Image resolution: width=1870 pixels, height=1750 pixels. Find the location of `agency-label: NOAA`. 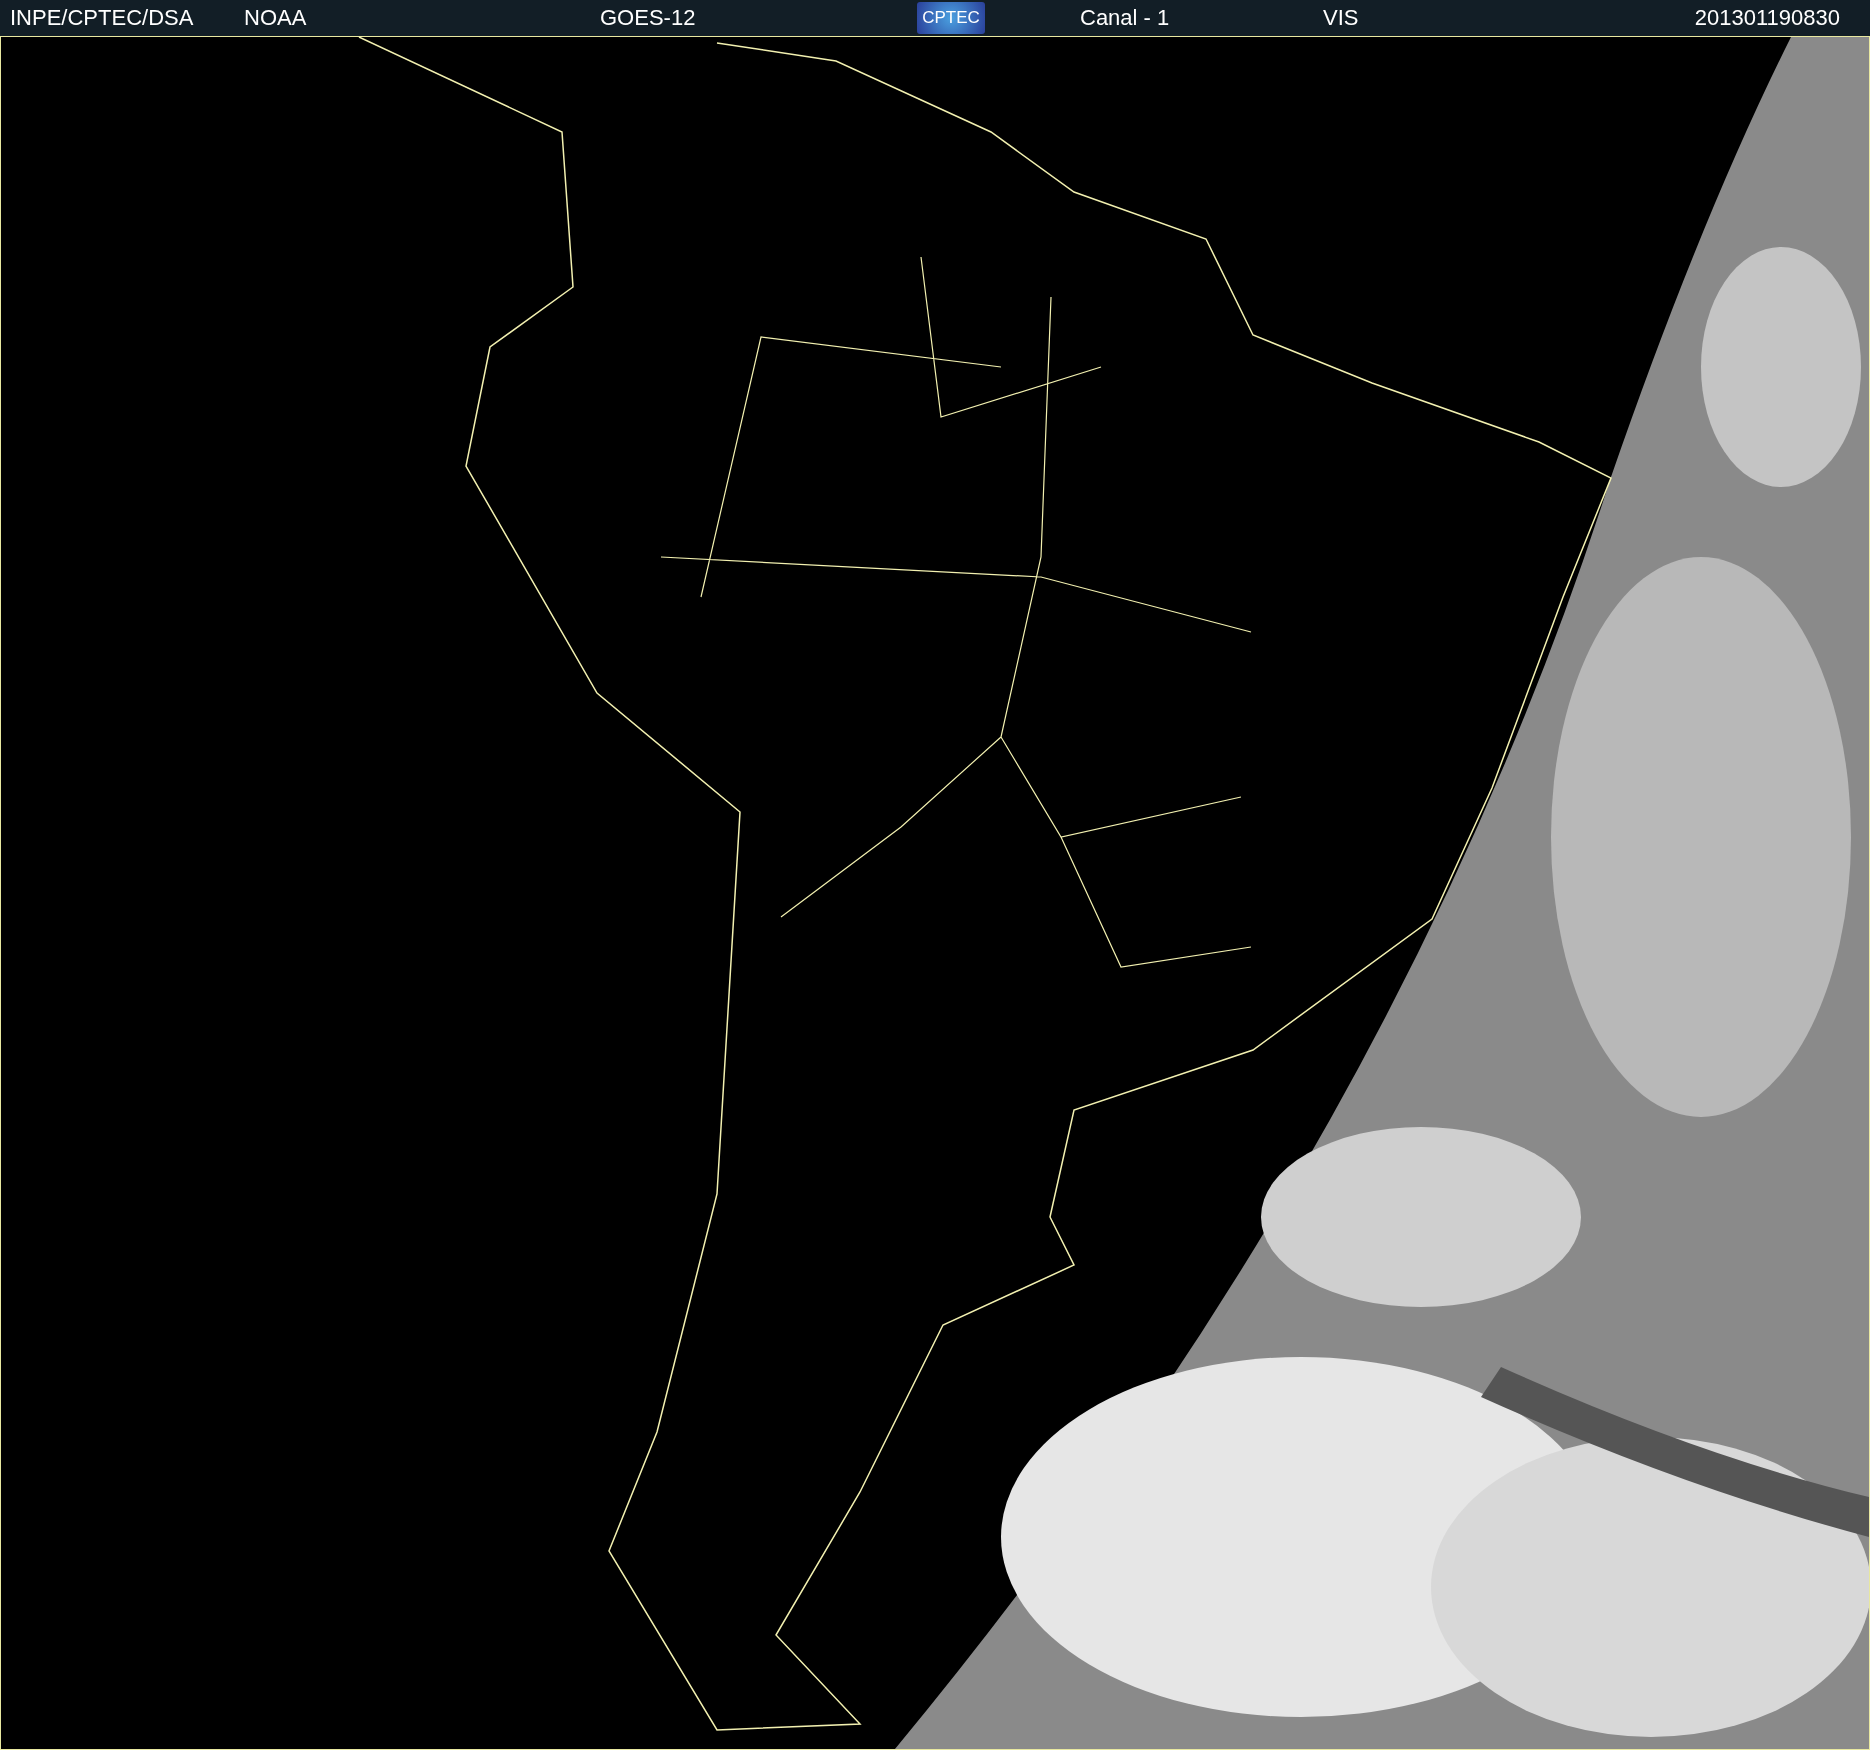

agency-label: NOAA is located at coordinates (276, 18).